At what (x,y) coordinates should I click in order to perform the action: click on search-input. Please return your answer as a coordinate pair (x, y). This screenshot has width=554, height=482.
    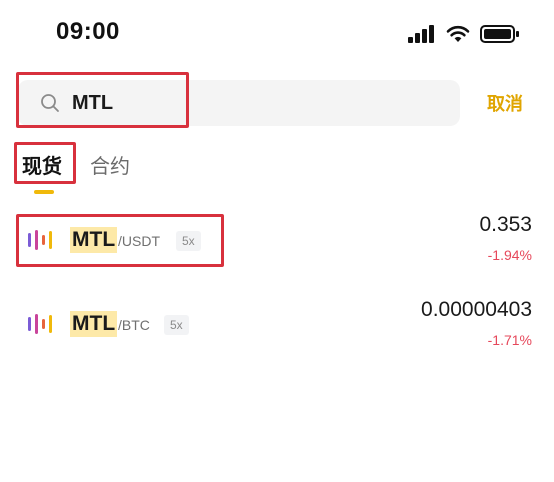
    Looking at the image, I should click on (252, 103).